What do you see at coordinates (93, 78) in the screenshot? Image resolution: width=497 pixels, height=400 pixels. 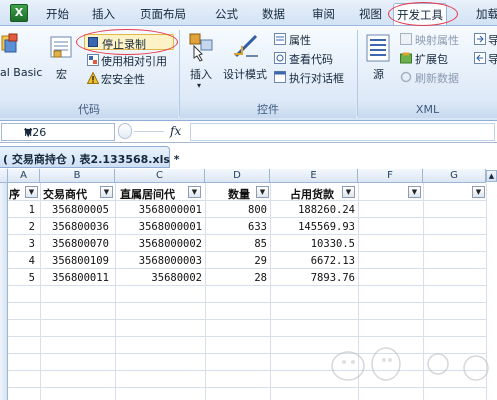 I see `warning-icon` at bounding box center [93, 78].